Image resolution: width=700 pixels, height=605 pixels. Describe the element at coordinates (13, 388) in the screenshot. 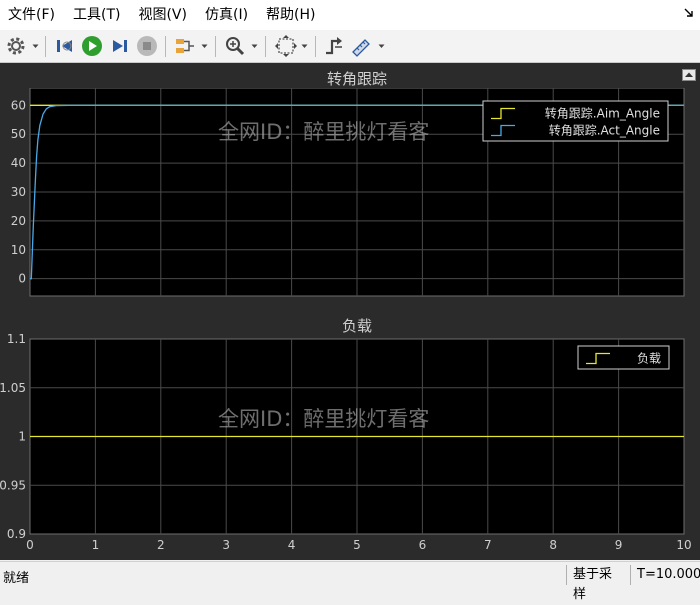

I see `chart-2-ytick-label: 1.05` at that location.